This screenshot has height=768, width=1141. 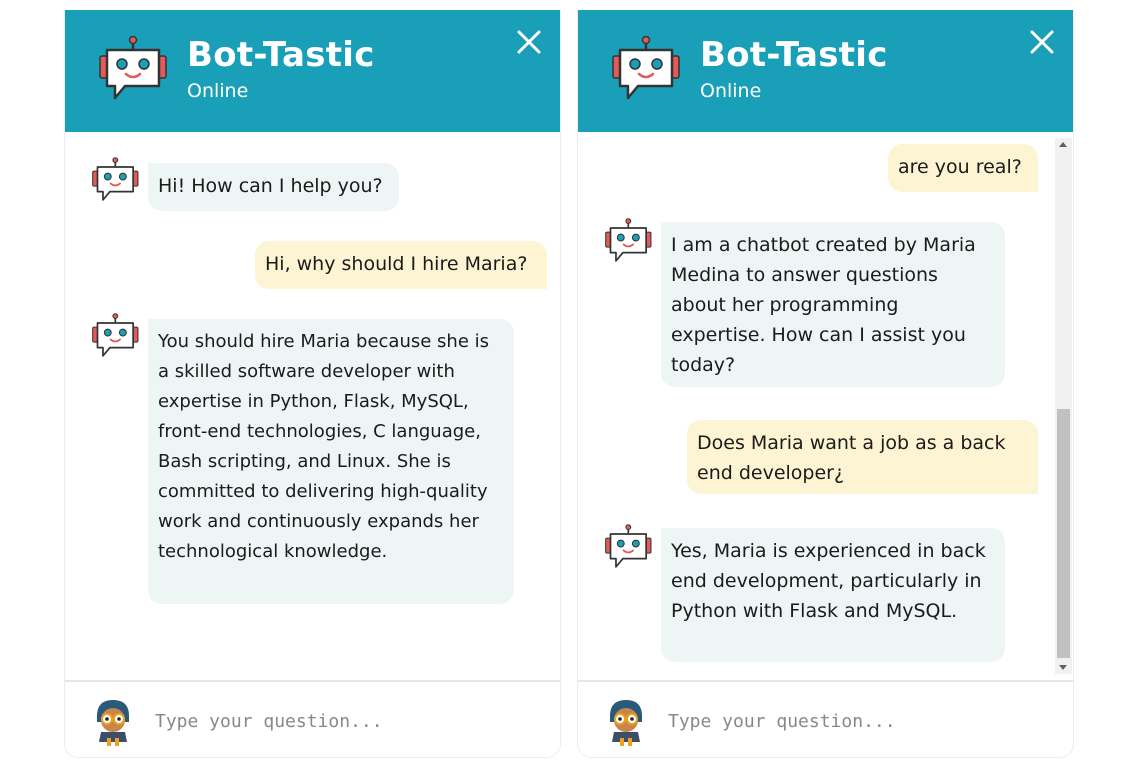 I want to click on user-message: are you real?, so click(x=963, y=168).